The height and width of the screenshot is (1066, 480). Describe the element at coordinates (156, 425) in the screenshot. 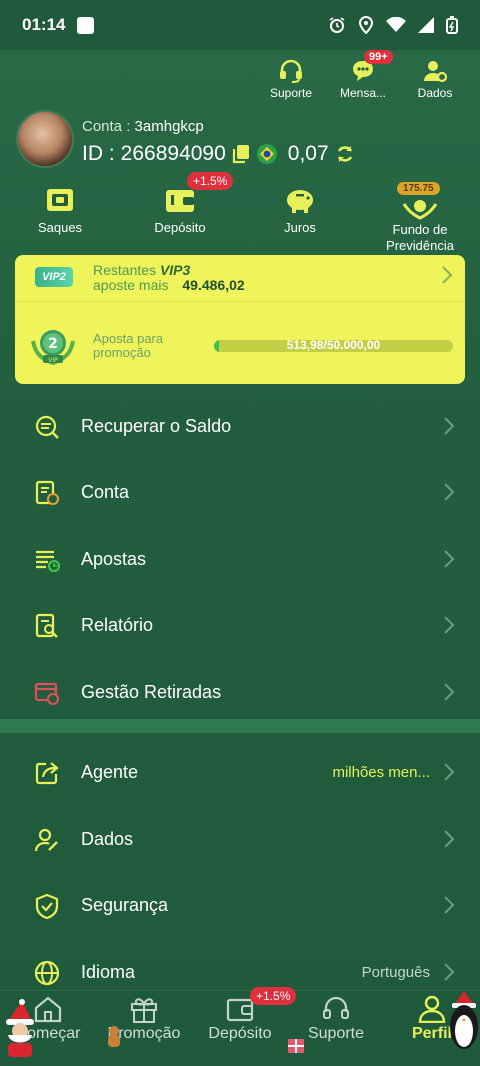

I see `menu-label: Recuperar o Saldo` at that location.